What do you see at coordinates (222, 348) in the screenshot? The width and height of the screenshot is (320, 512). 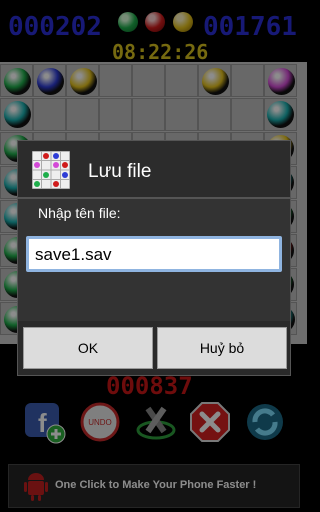 I see `cancel-button: Huỷ bỏ` at bounding box center [222, 348].